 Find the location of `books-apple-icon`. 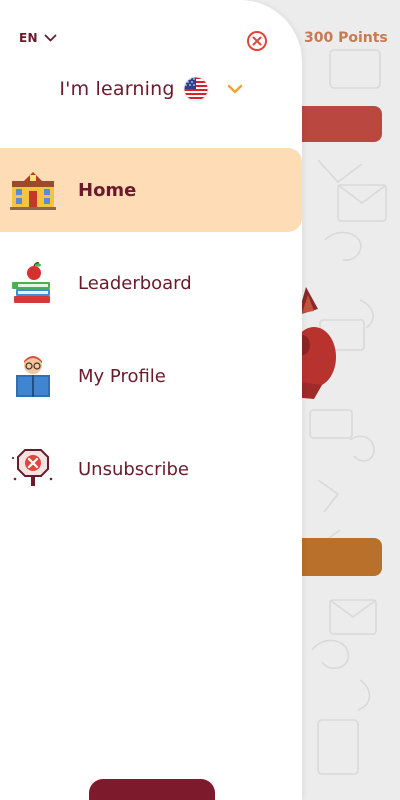

books-apple-icon is located at coordinates (31, 282).